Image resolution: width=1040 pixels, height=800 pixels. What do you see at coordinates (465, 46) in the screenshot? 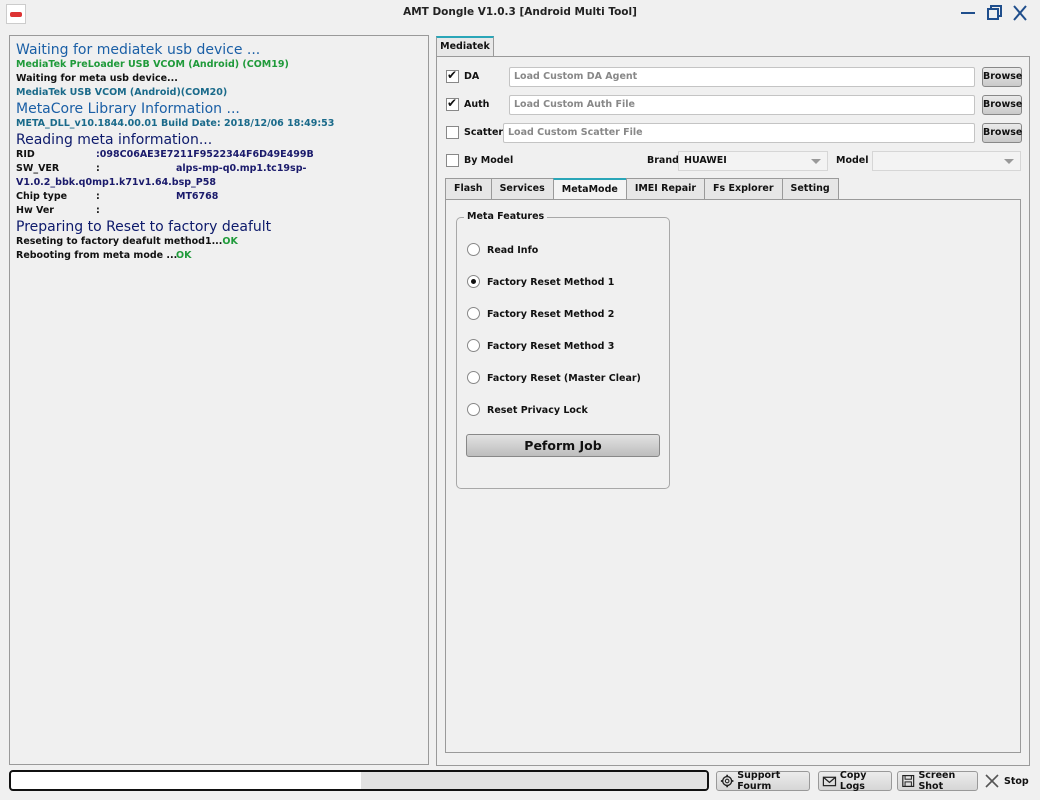
I see `tab-mediatek: Mediatek` at bounding box center [465, 46].